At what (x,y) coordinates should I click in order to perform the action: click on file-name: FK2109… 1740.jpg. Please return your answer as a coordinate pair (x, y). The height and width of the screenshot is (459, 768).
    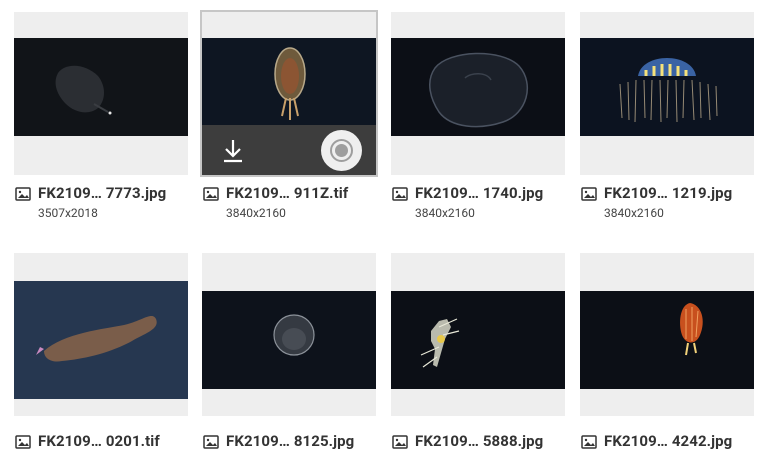
    Looking at the image, I should click on (479, 193).